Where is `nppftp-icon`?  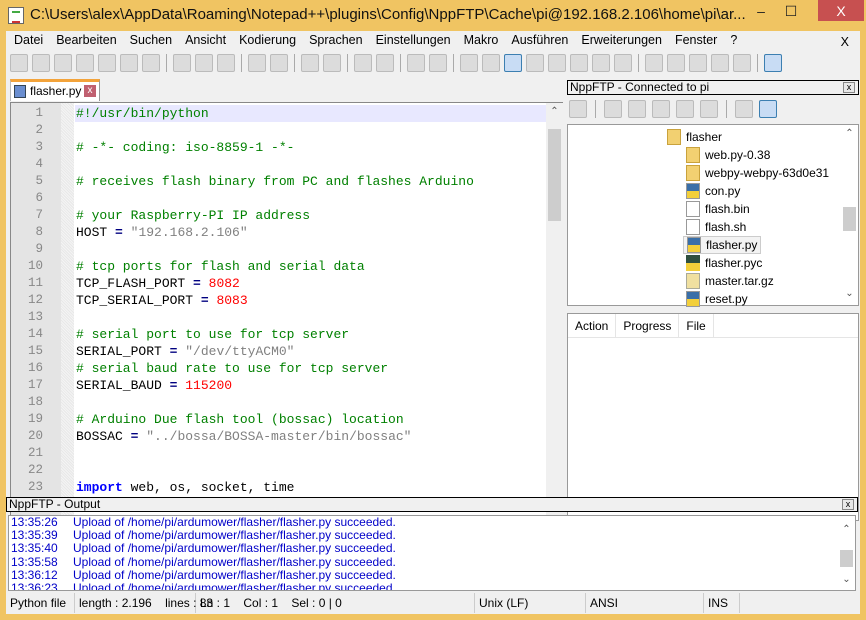
nppftp-icon is located at coordinates (773, 63).